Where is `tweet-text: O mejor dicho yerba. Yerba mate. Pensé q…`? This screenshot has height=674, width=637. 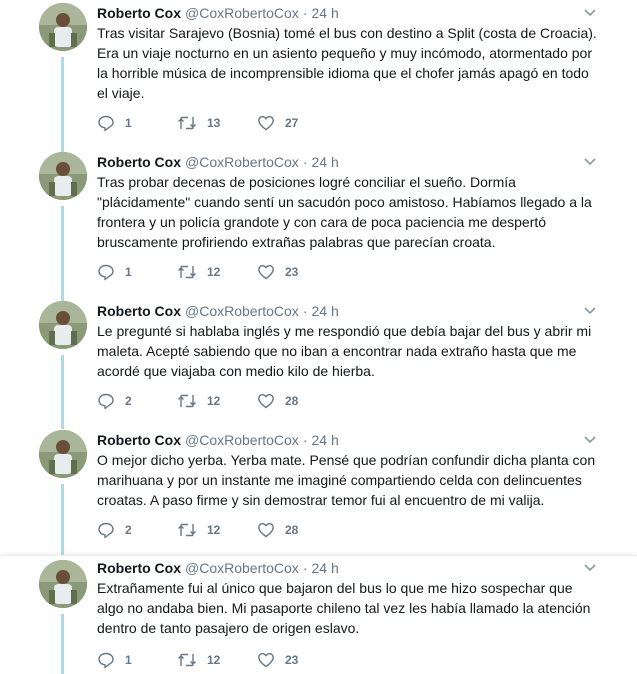
tweet-text: O mejor dicho yerba. Yerba mate. Pensé q… is located at coordinates (346, 480).